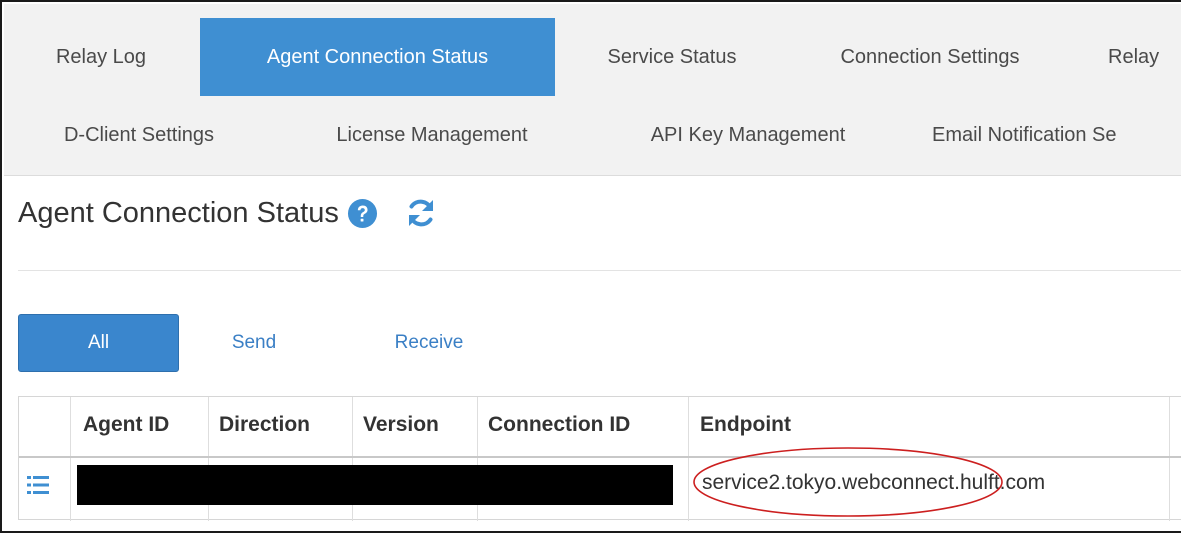 The image size is (1181, 533). What do you see at coordinates (432, 135) in the screenshot?
I see `tab-license-management: License Management` at bounding box center [432, 135].